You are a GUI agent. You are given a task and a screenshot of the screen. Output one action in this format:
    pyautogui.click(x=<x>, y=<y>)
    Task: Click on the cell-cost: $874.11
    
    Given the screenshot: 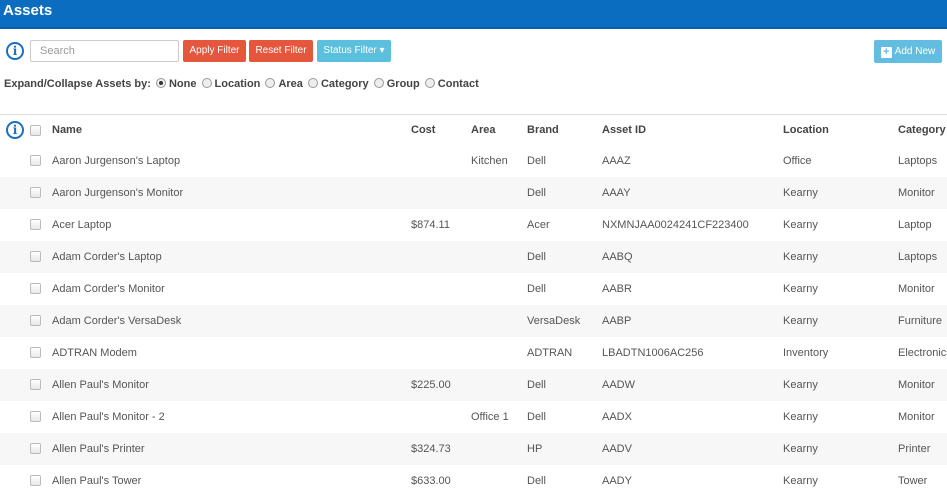 What is the action you would take?
    pyautogui.click(x=430, y=225)
    